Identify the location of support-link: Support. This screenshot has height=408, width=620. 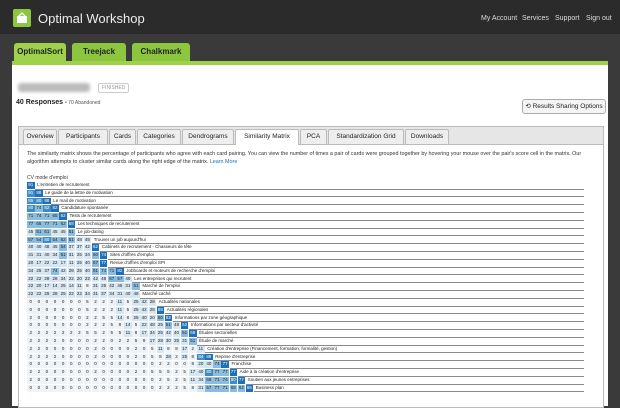
(567, 18).